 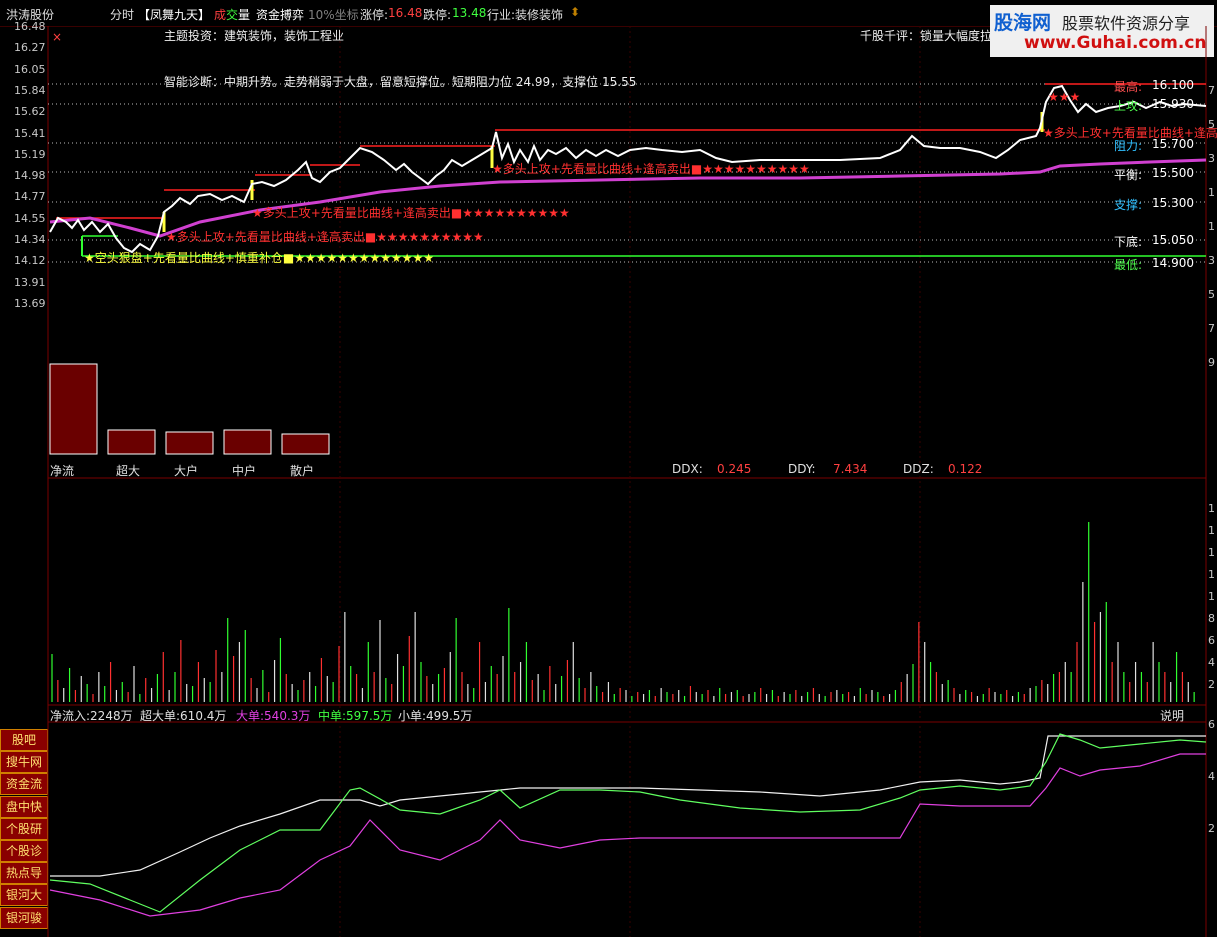 What do you see at coordinates (1128, 242) in the screenshot?
I see `level-name: 下底:` at bounding box center [1128, 242].